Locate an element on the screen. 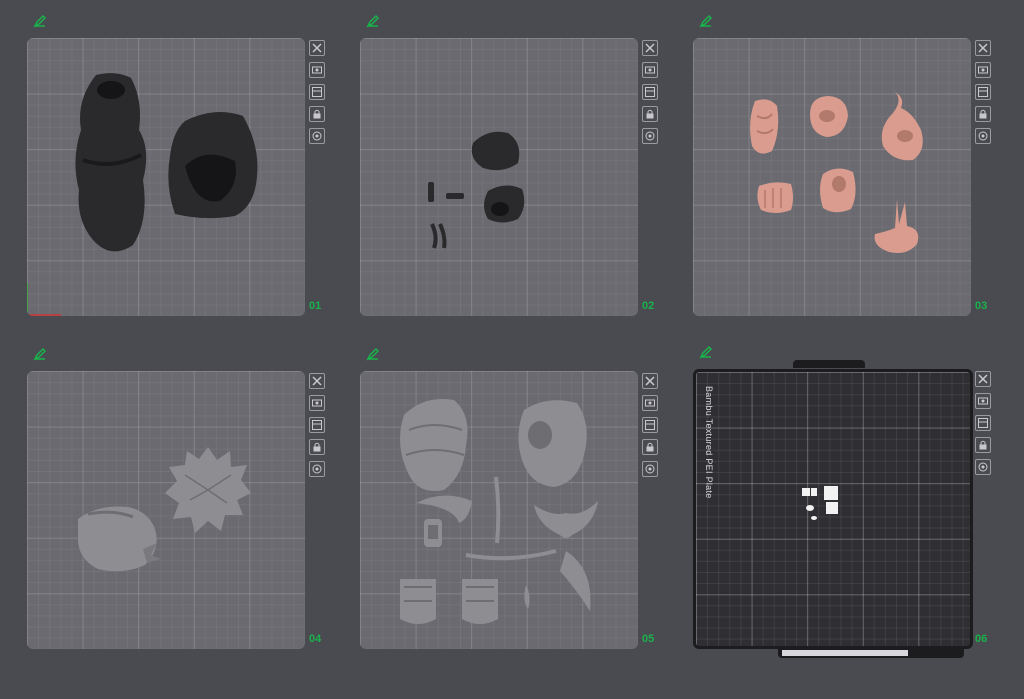 This screenshot has width=1024, height=699. sliced-parts is located at coordinates (822, 506).